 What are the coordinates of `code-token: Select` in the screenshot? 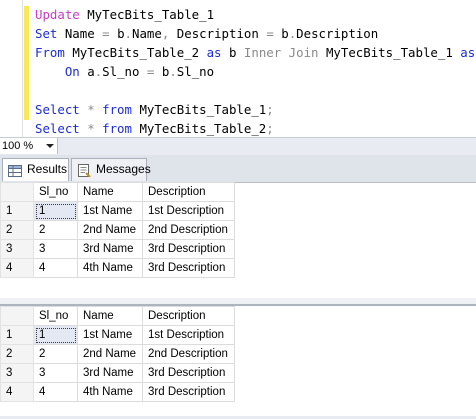 It's located at (61, 128).